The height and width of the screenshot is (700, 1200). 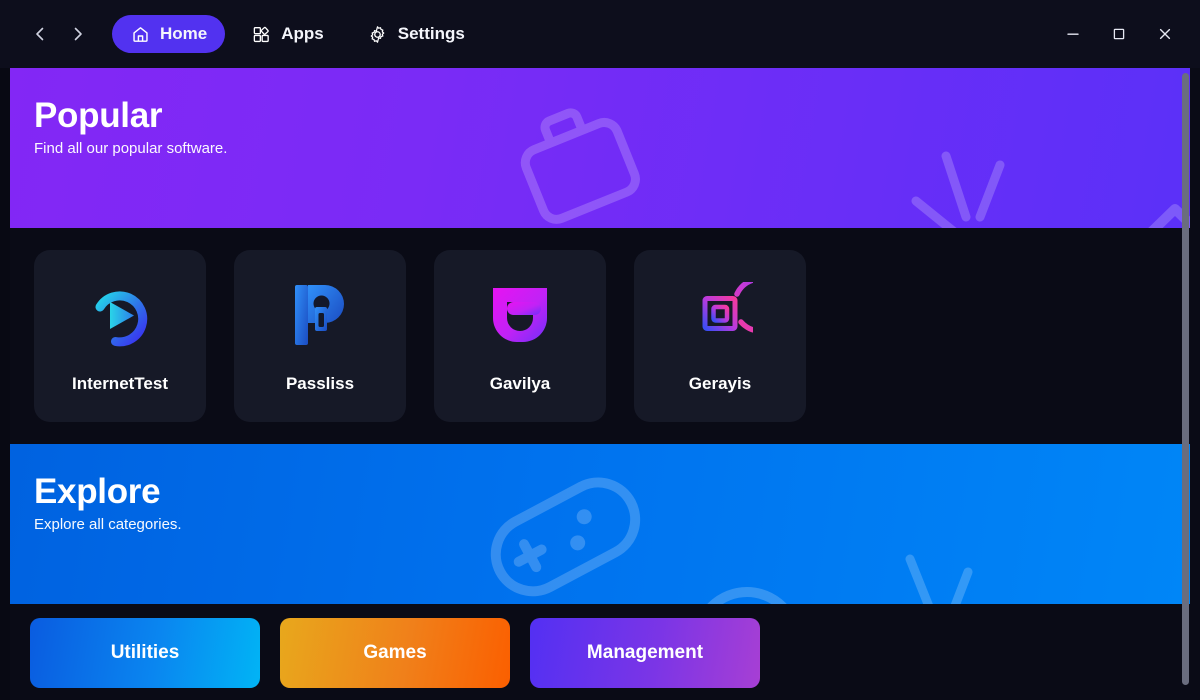 I want to click on left-gutter, so click(x=5, y=384).